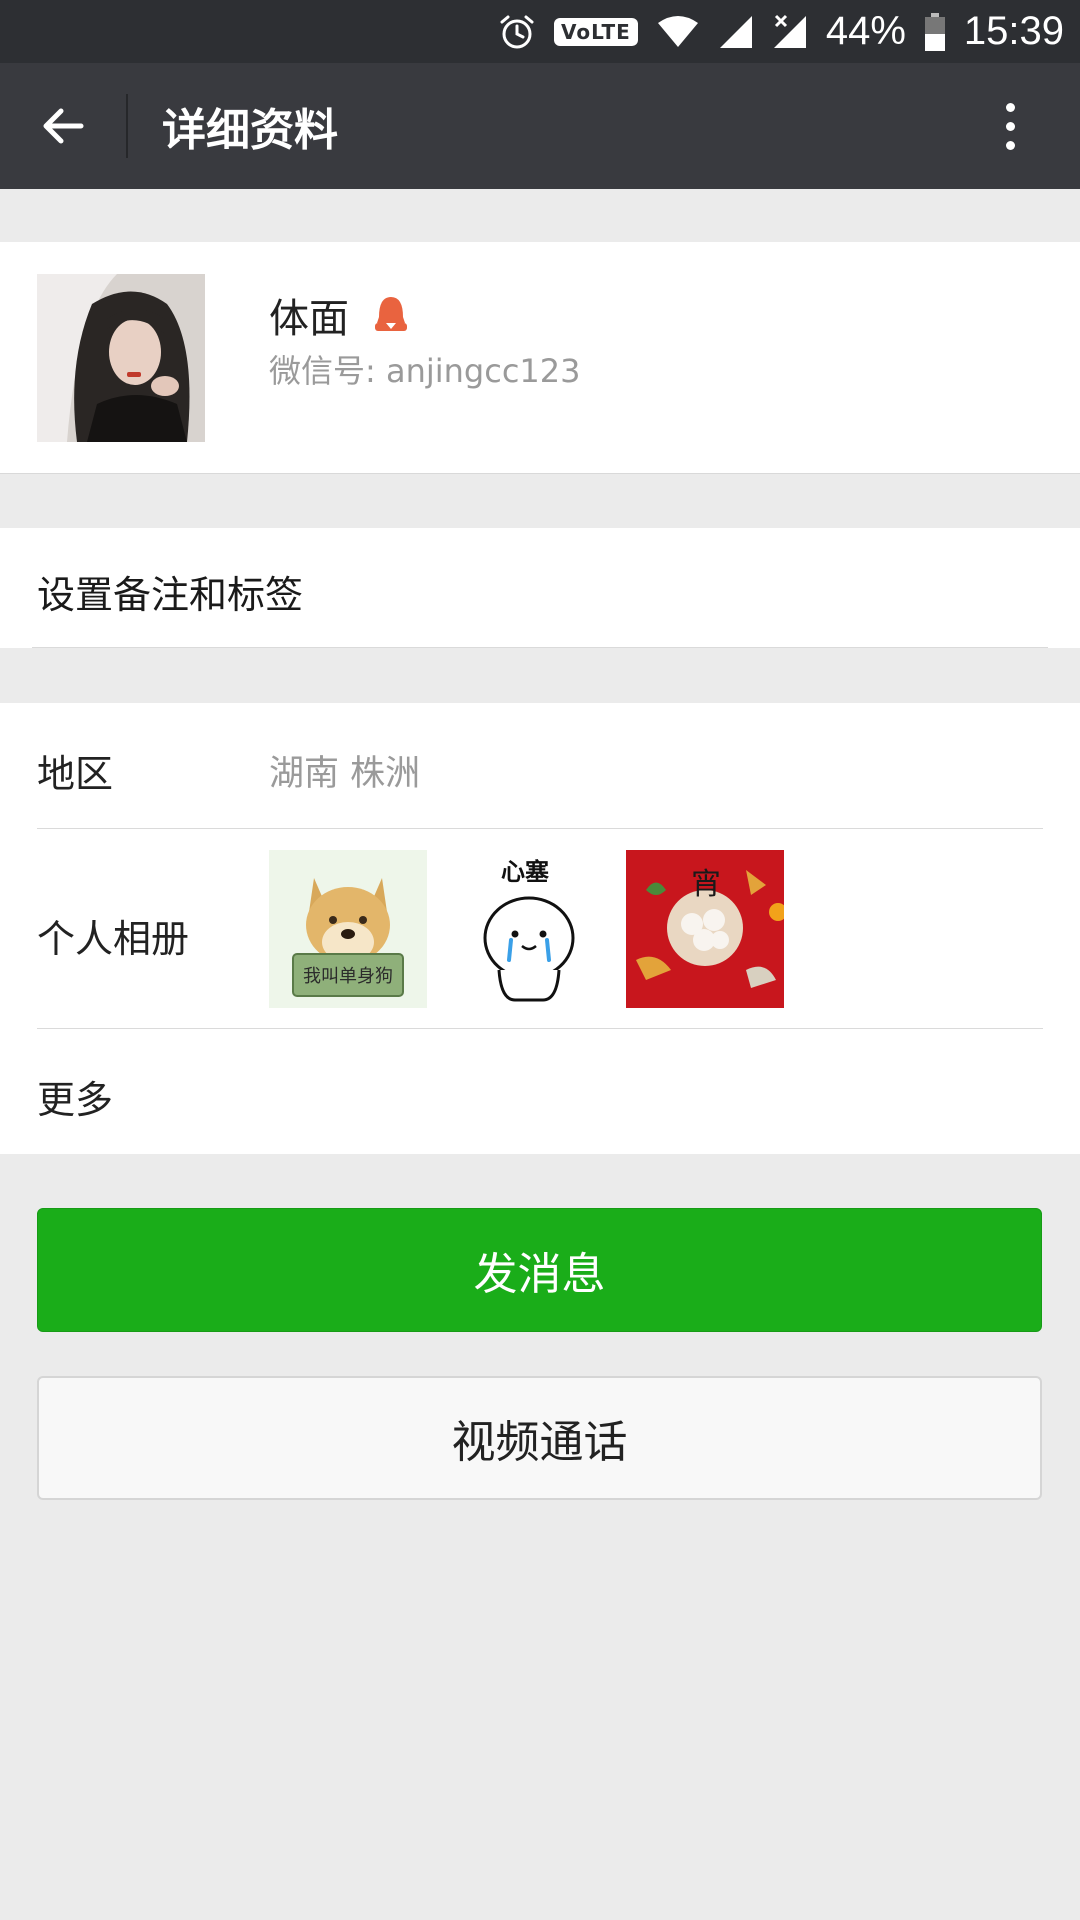 The height and width of the screenshot is (1920, 1080). What do you see at coordinates (75, 774) in the screenshot?
I see `region-label: 地区` at bounding box center [75, 774].